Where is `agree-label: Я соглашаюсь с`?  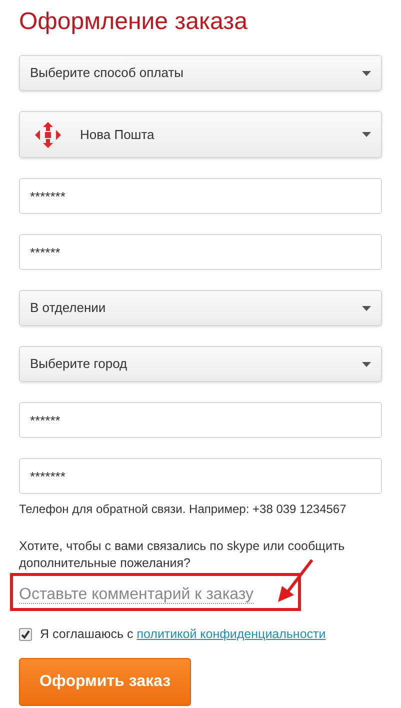 agree-label: Я соглашаюсь с is located at coordinates (87, 634).